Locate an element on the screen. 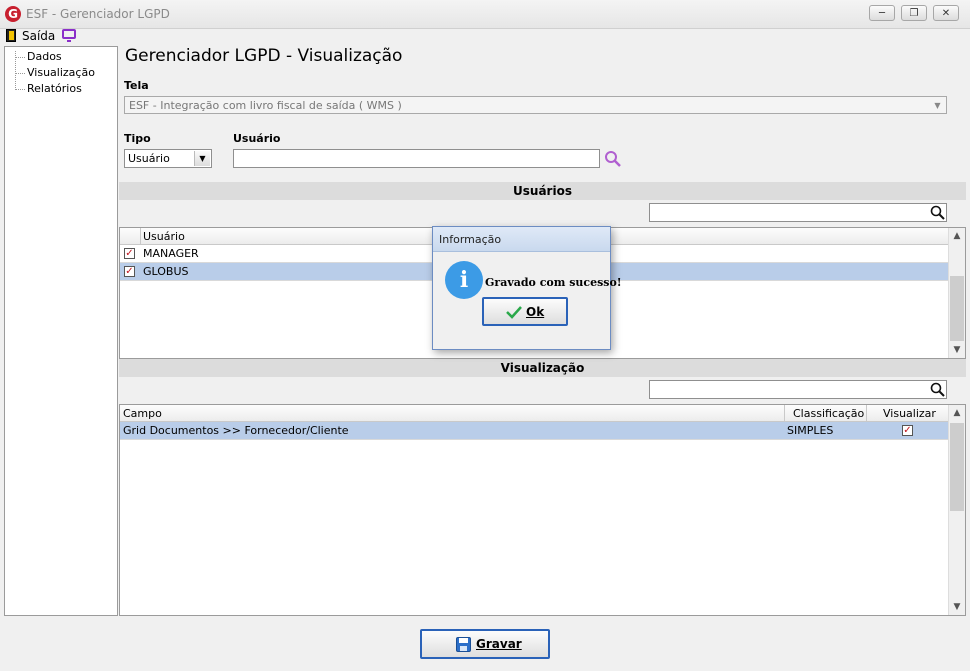  tree-item-relatorios: Relatórios is located at coordinates (54, 88).